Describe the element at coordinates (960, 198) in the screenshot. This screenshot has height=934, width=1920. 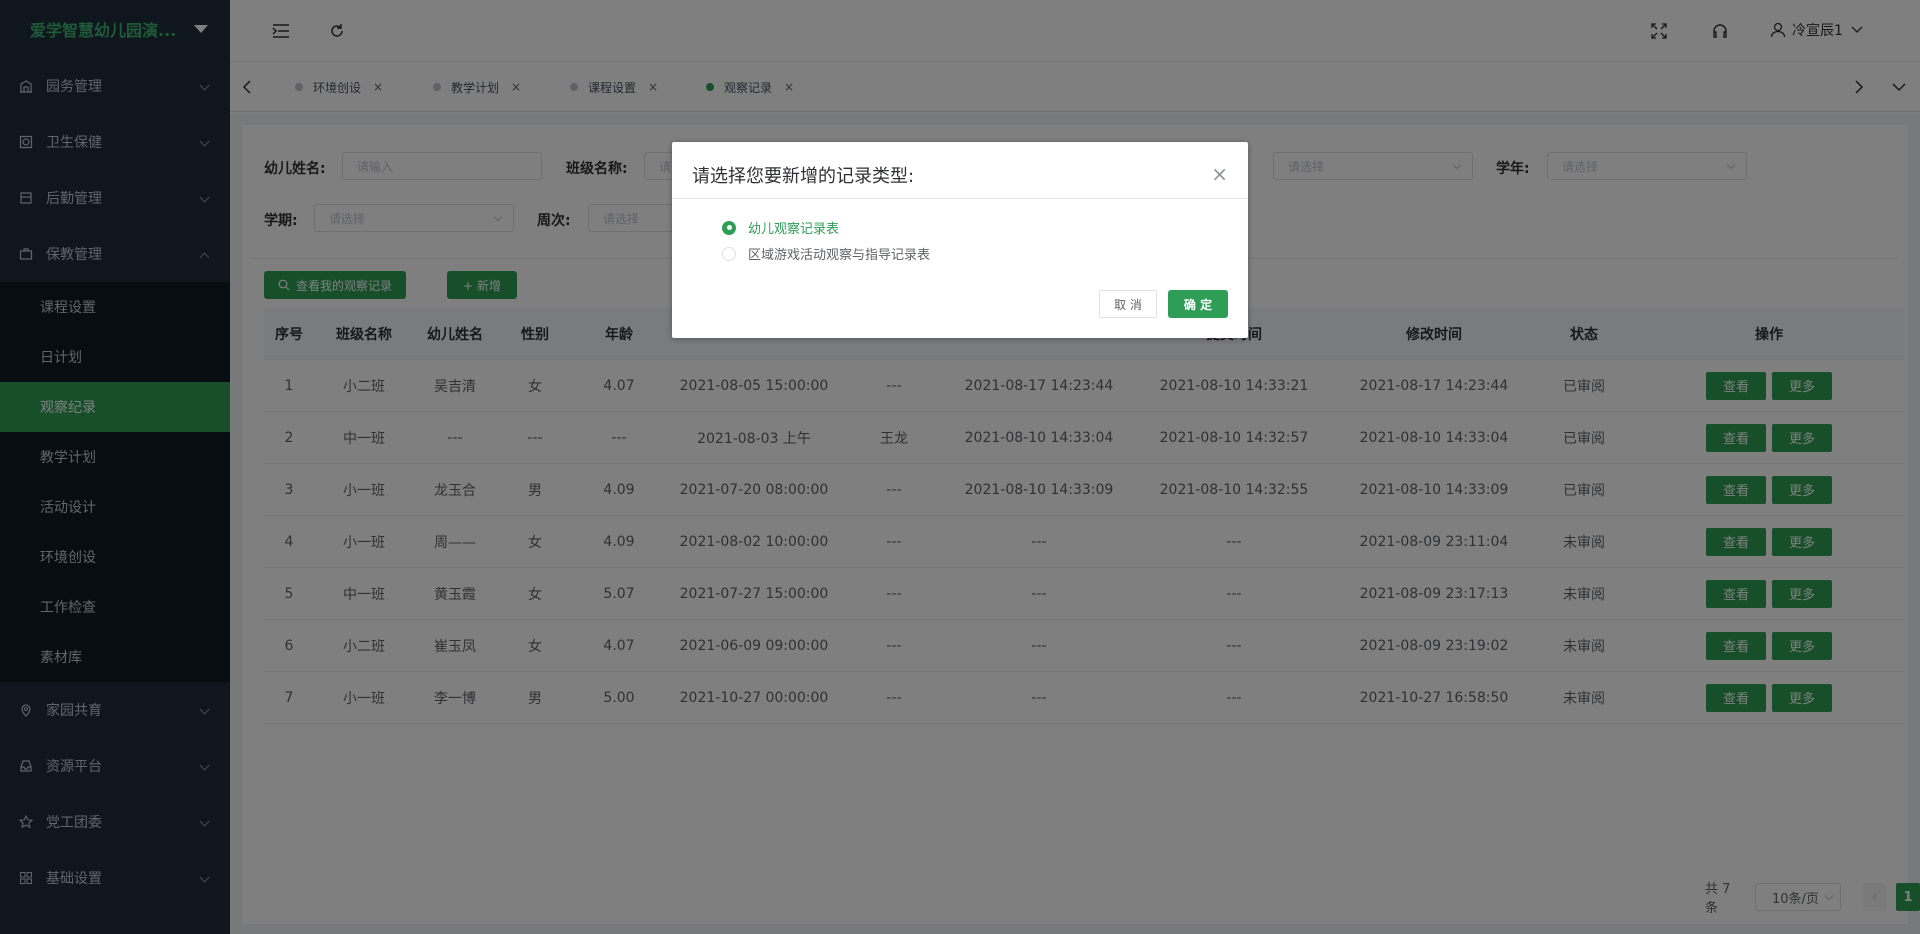
I see `dialog-divider` at that location.